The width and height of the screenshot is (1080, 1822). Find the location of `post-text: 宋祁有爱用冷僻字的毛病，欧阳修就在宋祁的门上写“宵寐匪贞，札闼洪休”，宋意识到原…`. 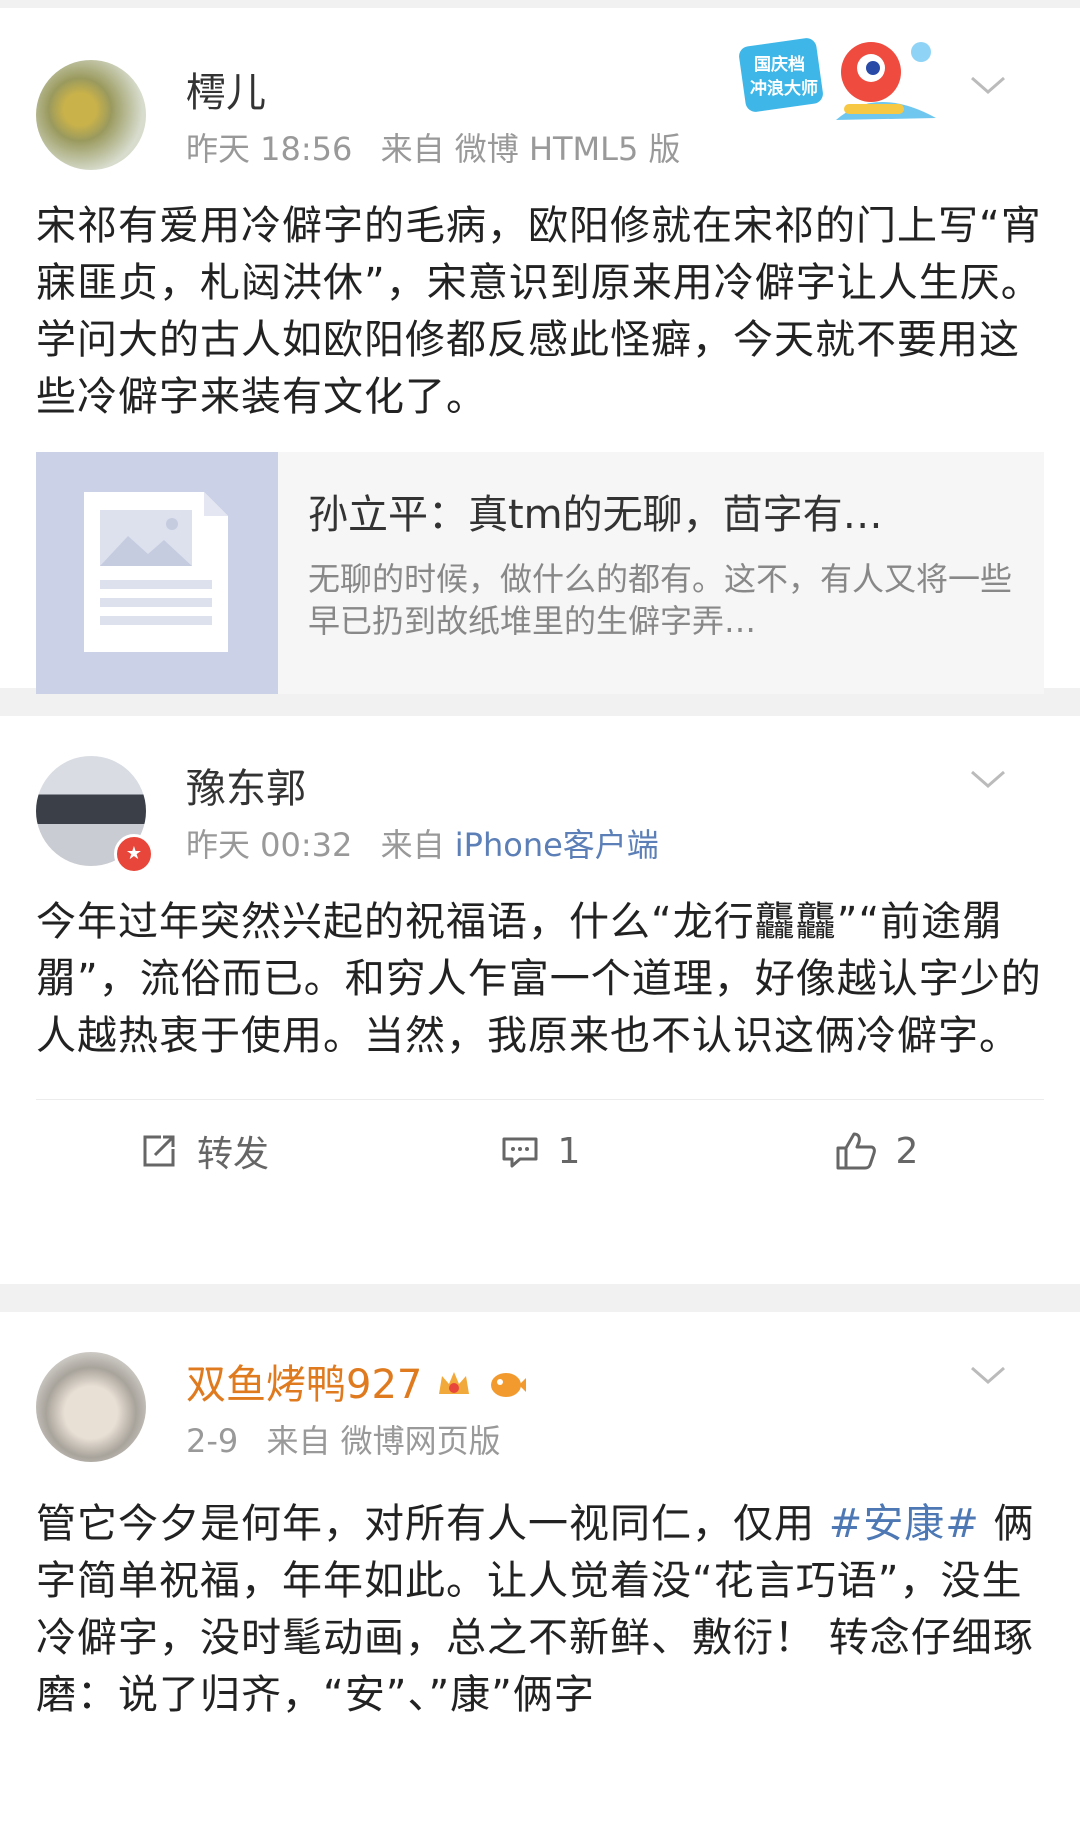

post-text: 宋祁有爱用冷僻字的毛病，欧阳修就在宋祁的门上写“宵寐匪贞，札闼洪休”，宋意识到原… is located at coordinates (539, 311).